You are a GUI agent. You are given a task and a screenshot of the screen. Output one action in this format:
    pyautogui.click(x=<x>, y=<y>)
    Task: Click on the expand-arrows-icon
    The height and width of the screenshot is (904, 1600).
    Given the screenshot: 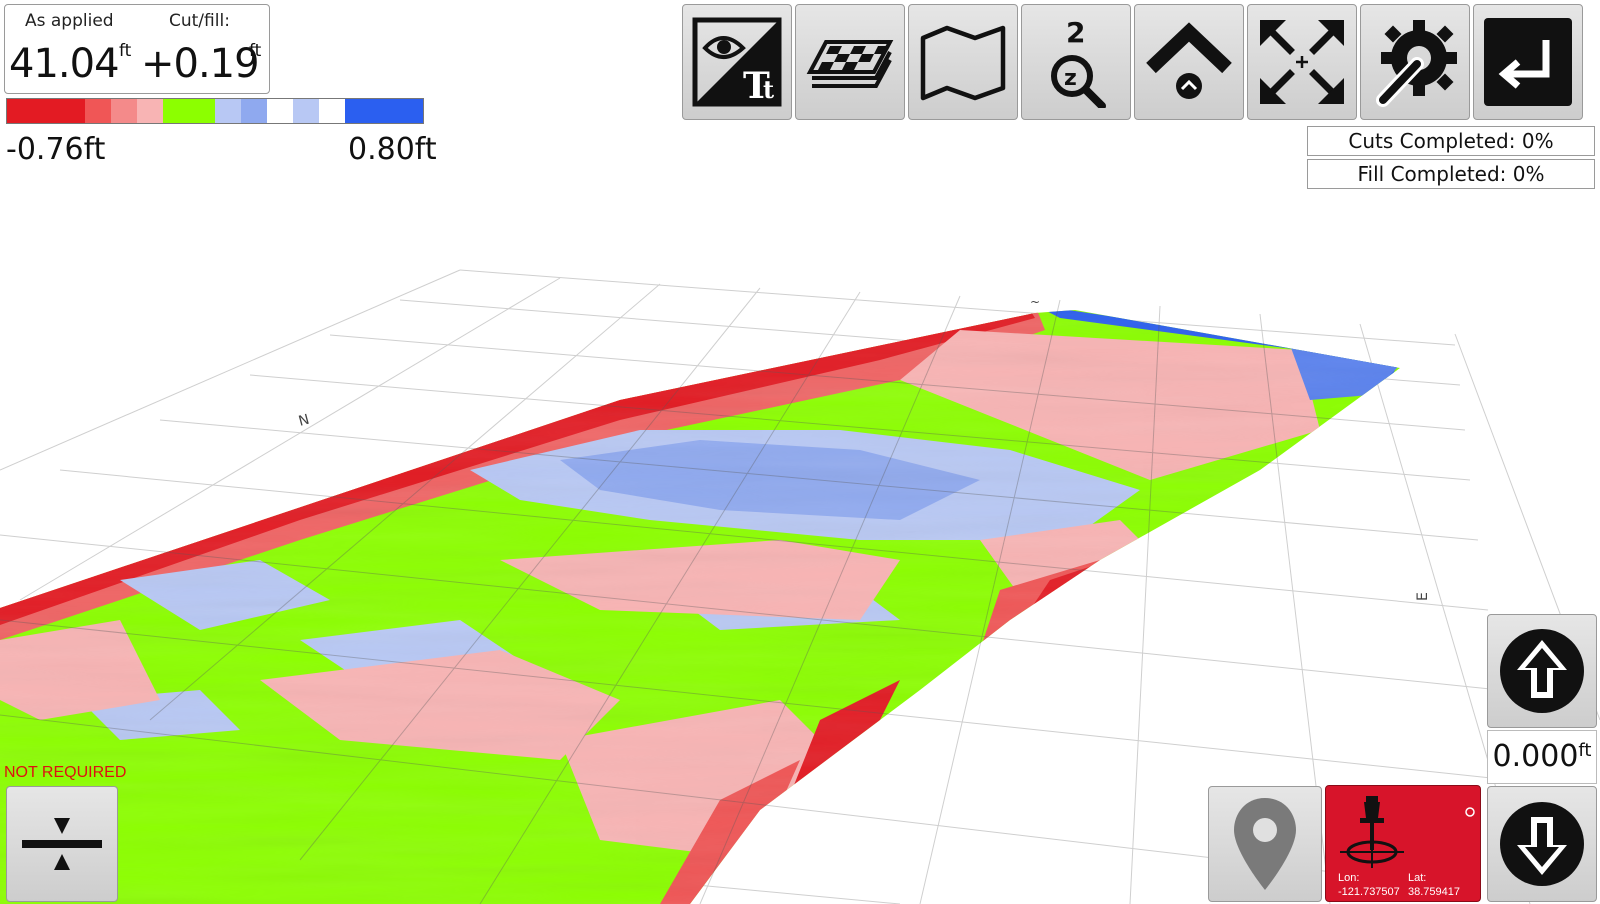 What is the action you would take?
    pyautogui.click(x=1302, y=62)
    